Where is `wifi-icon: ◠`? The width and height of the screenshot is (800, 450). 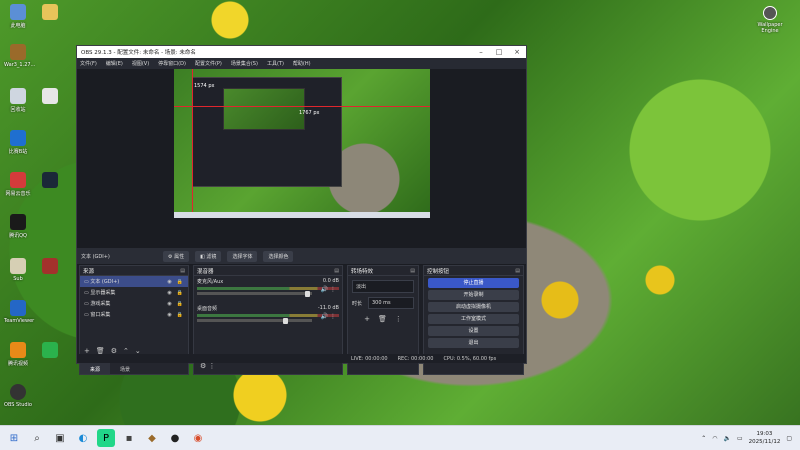
wifi-icon: ◠ is located at coordinates (714, 438).